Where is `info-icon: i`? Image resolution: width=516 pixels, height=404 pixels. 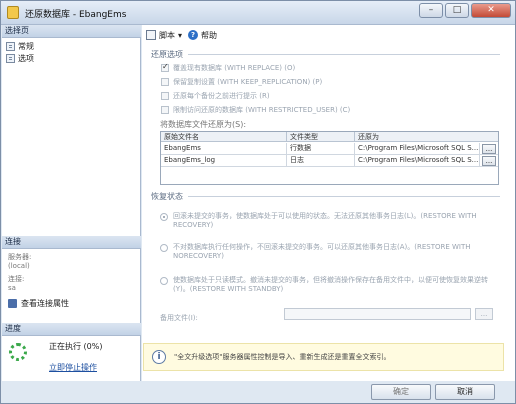
info-icon: i is located at coordinates (159, 357).